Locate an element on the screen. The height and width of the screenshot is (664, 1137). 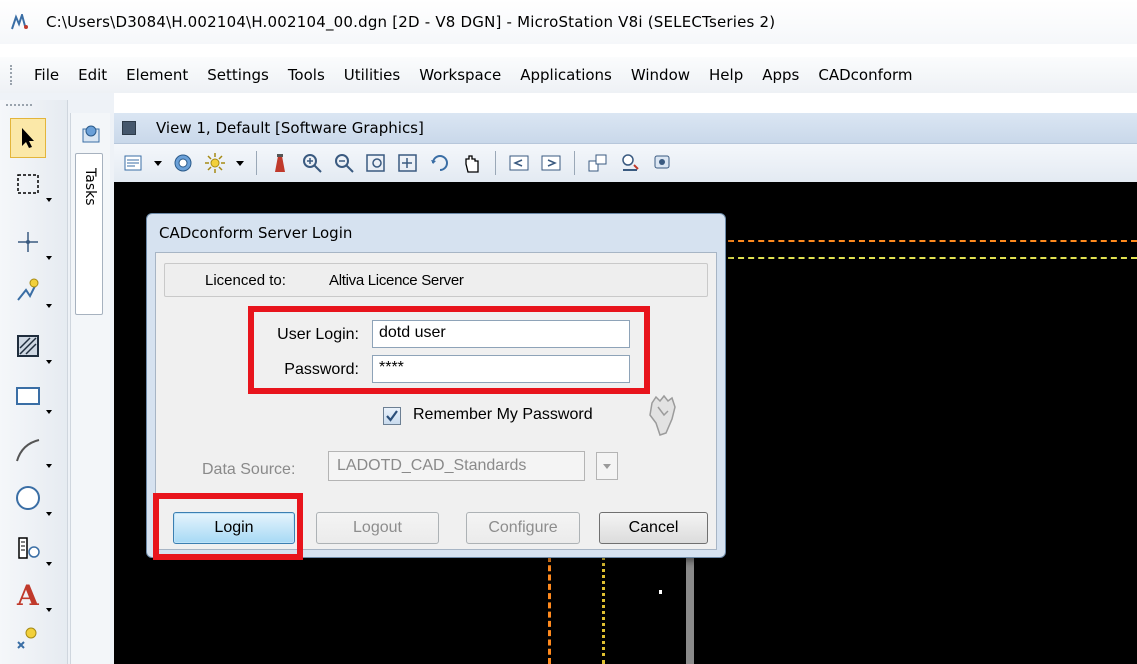
copy-view-icon is located at coordinates (598, 163).